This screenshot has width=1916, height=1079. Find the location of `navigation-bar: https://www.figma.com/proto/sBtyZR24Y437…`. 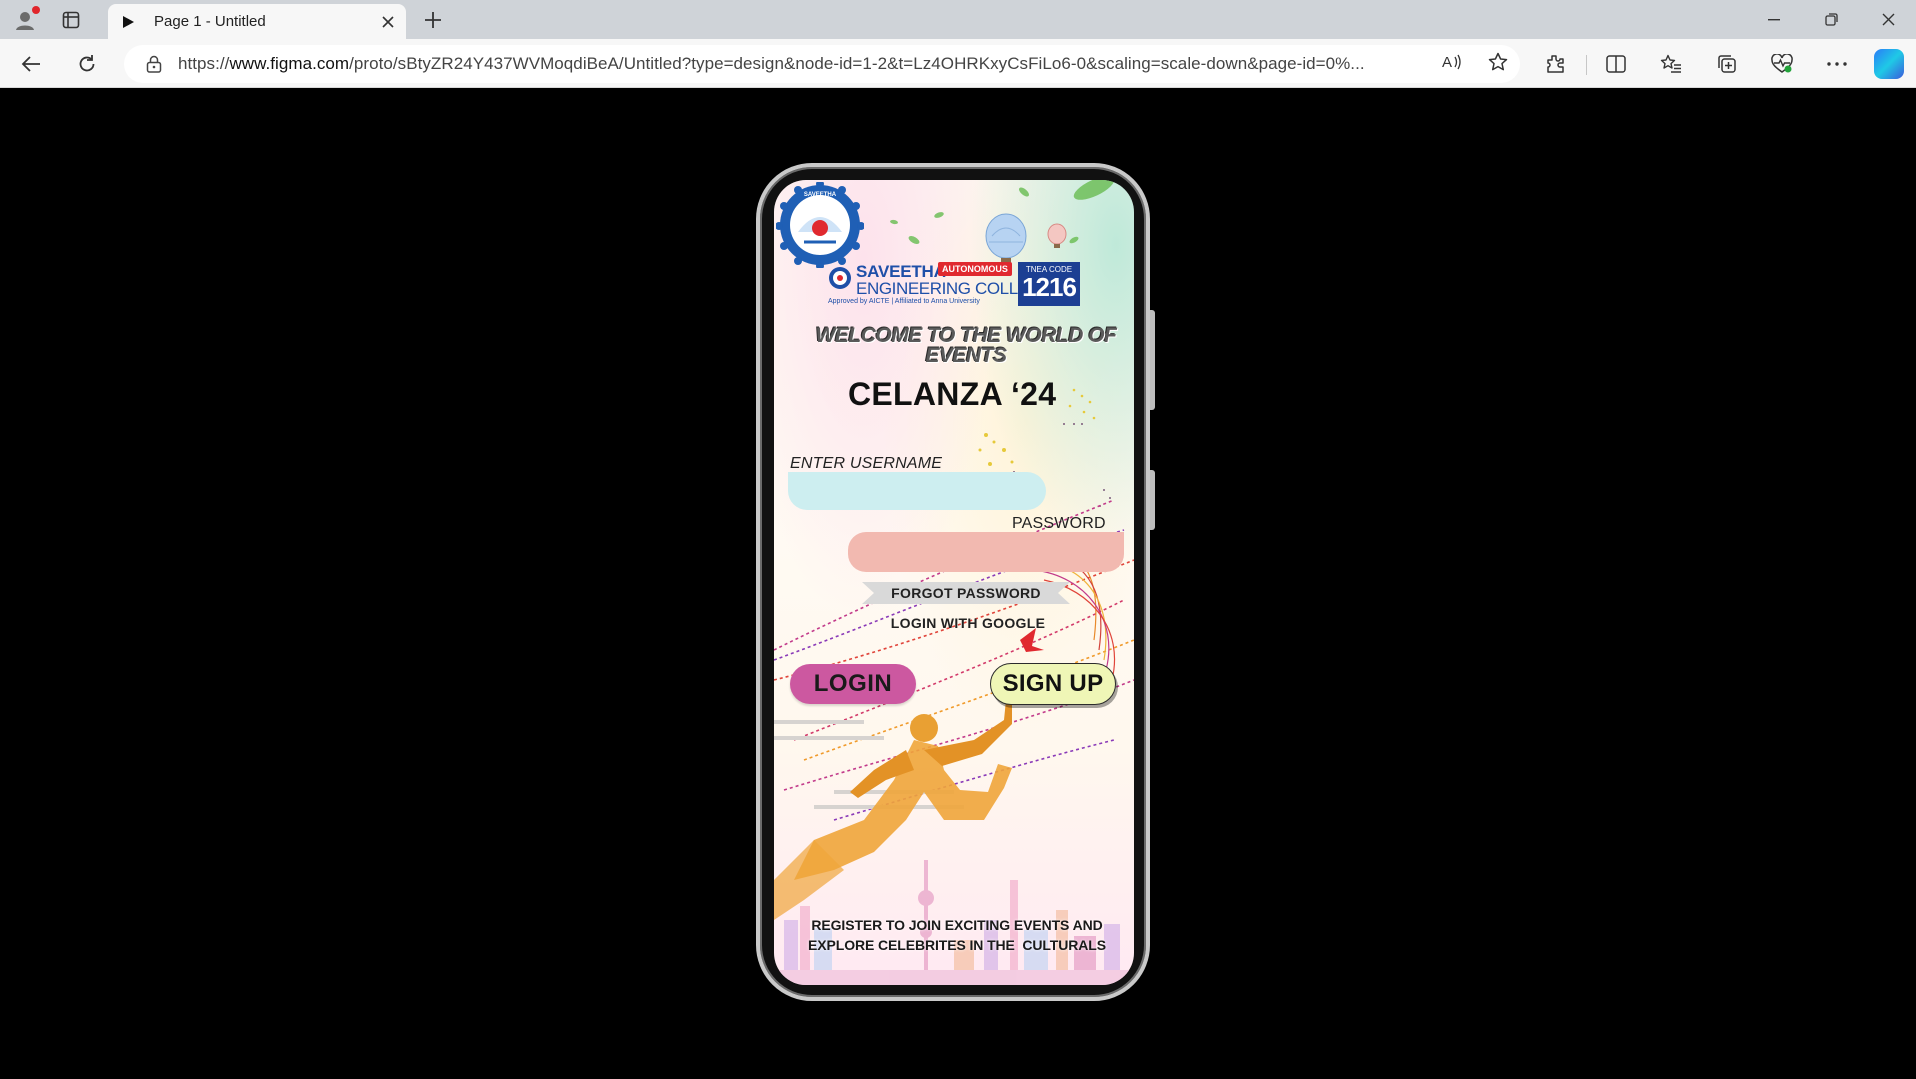

navigation-bar: https://www.figma.com/proto/sBtyZR24Y437… is located at coordinates (958, 63).